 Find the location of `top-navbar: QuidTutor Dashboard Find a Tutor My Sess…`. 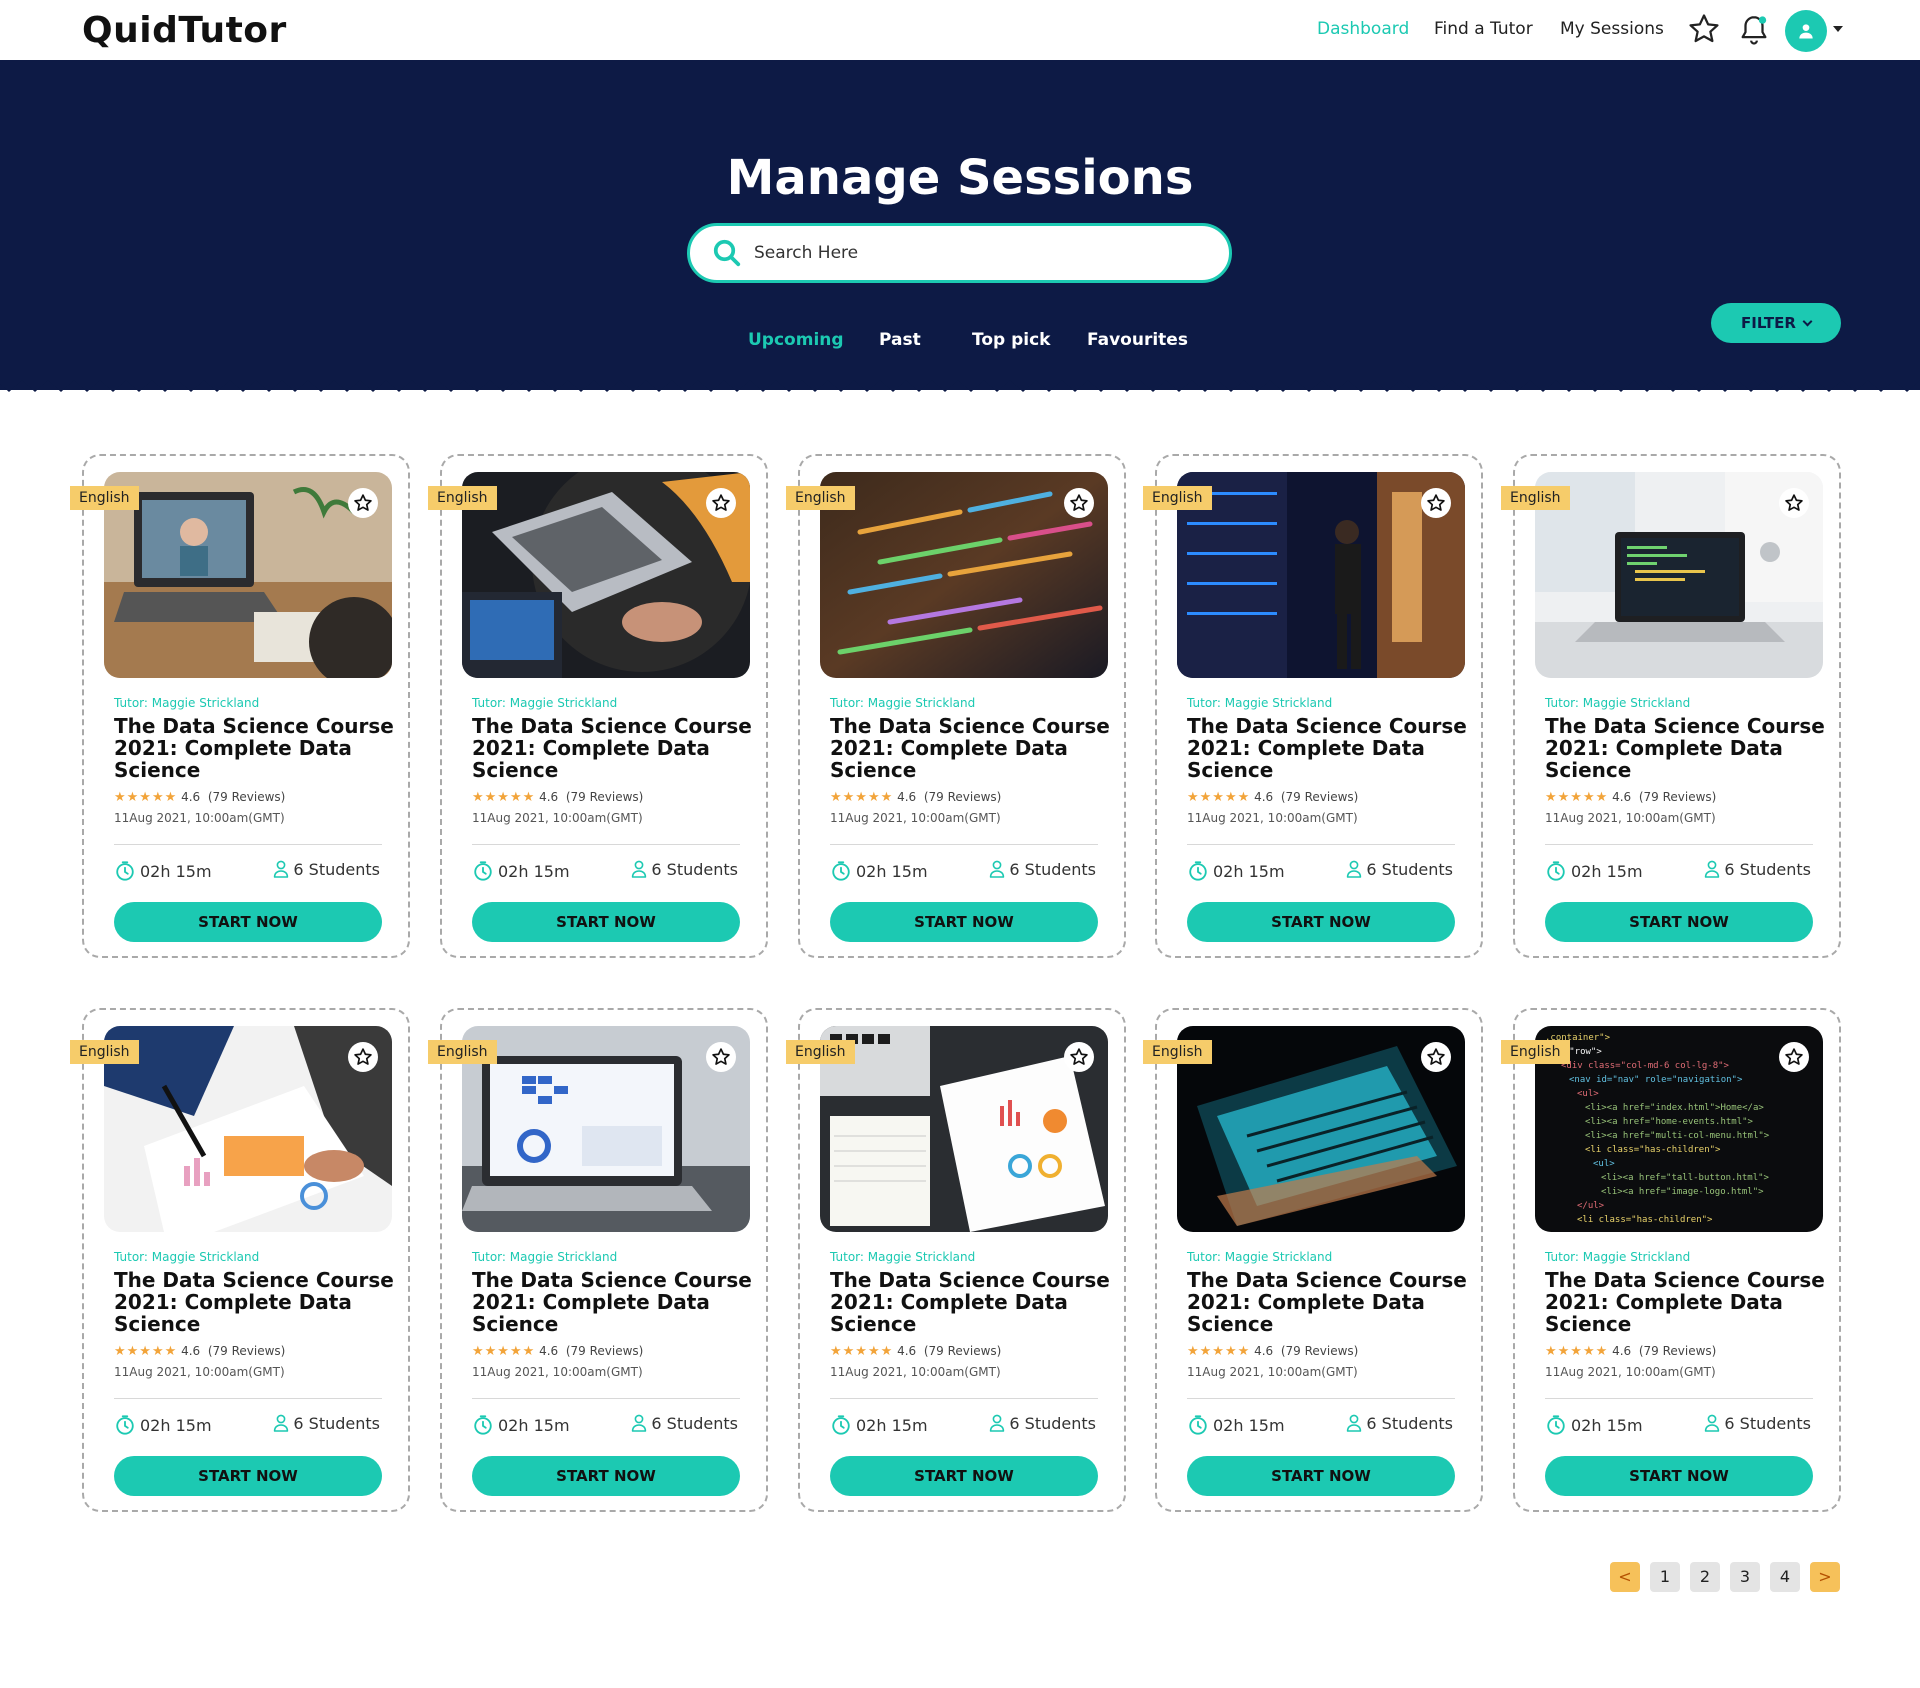

top-navbar: QuidTutor Dashboard Find a Tutor My Sess… is located at coordinates (960, 30).